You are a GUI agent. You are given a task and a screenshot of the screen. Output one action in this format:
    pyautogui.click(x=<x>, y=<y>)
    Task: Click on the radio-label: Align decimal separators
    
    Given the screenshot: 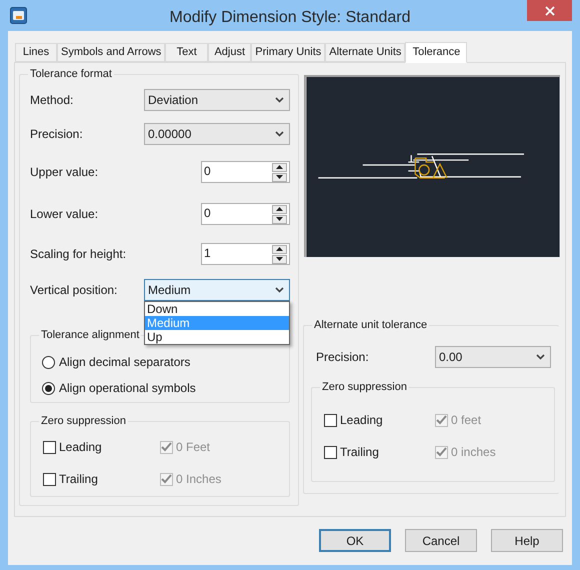 What is the action you would take?
    pyautogui.click(x=124, y=362)
    